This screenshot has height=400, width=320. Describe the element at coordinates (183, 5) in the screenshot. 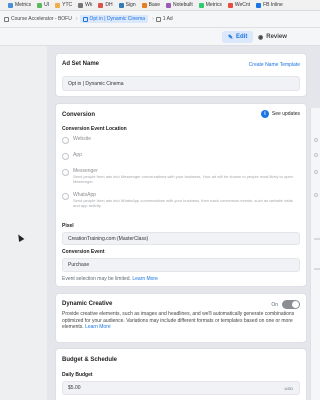

I see `bookmark-label: Notebuilt` at that location.